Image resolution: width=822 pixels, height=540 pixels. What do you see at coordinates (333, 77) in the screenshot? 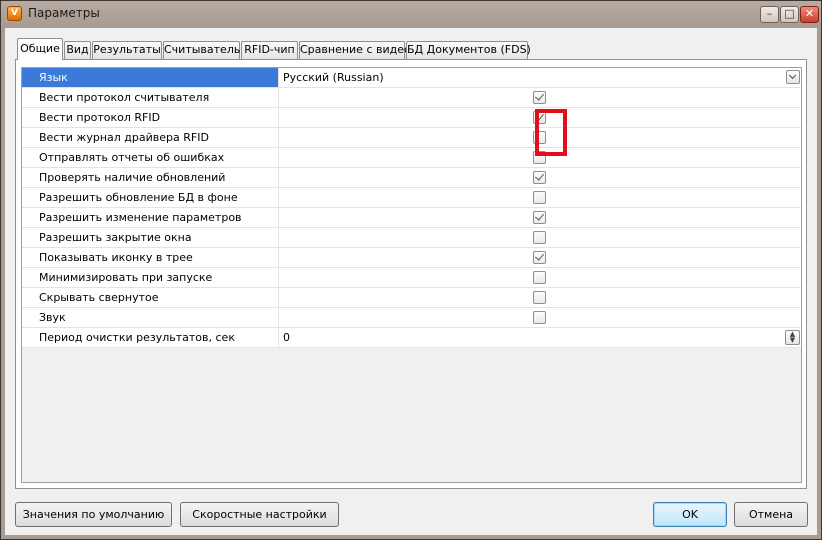
I see `language-select-value: Русский (Russian)` at bounding box center [333, 77].